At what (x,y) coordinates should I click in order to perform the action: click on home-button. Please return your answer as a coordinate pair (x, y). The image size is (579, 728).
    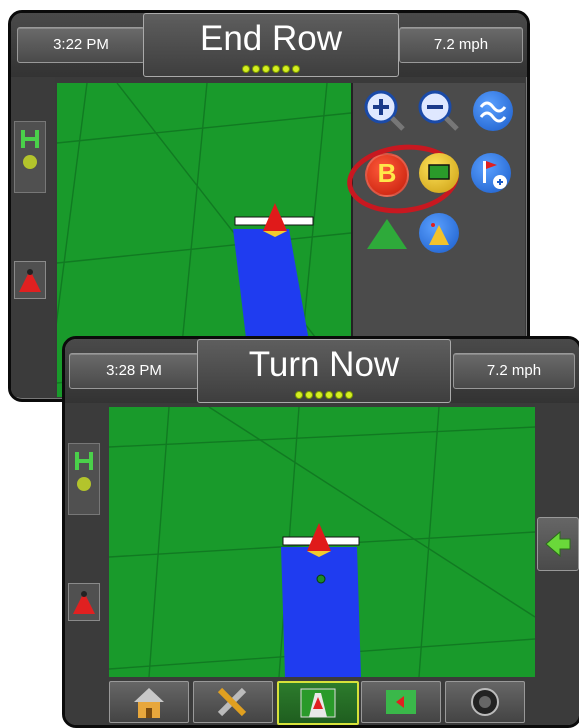
    Looking at the image, I should click on (149, 702).